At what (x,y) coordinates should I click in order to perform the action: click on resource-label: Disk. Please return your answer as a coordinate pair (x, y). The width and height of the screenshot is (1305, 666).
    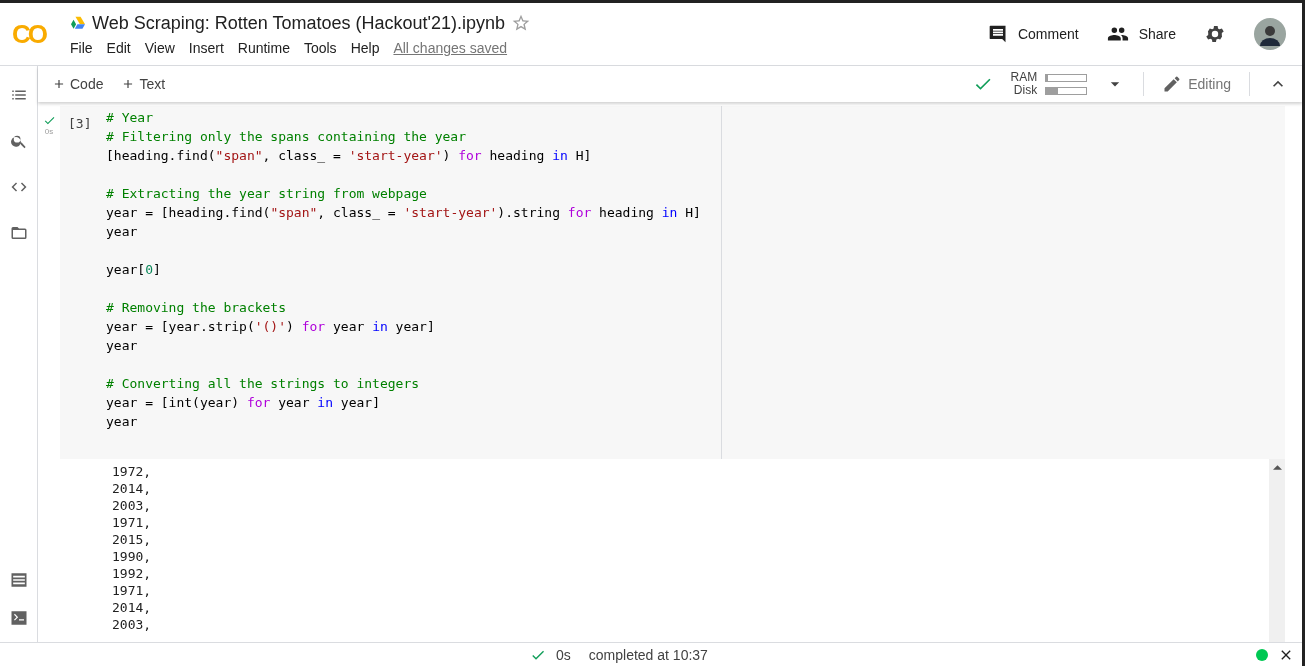
    Looking at the image, I should click on (1025, 90).